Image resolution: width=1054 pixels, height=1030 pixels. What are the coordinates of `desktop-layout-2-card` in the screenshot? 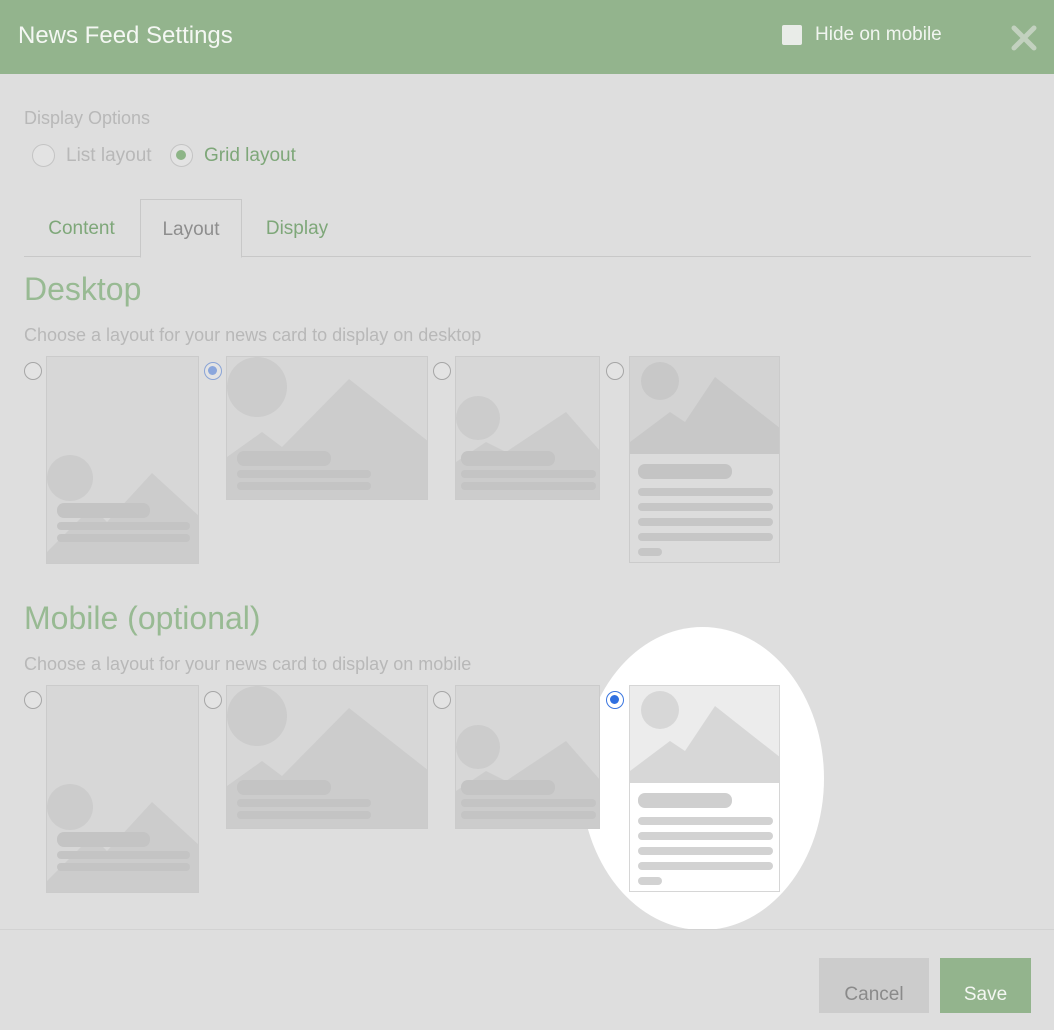 It's located at (327, 428).